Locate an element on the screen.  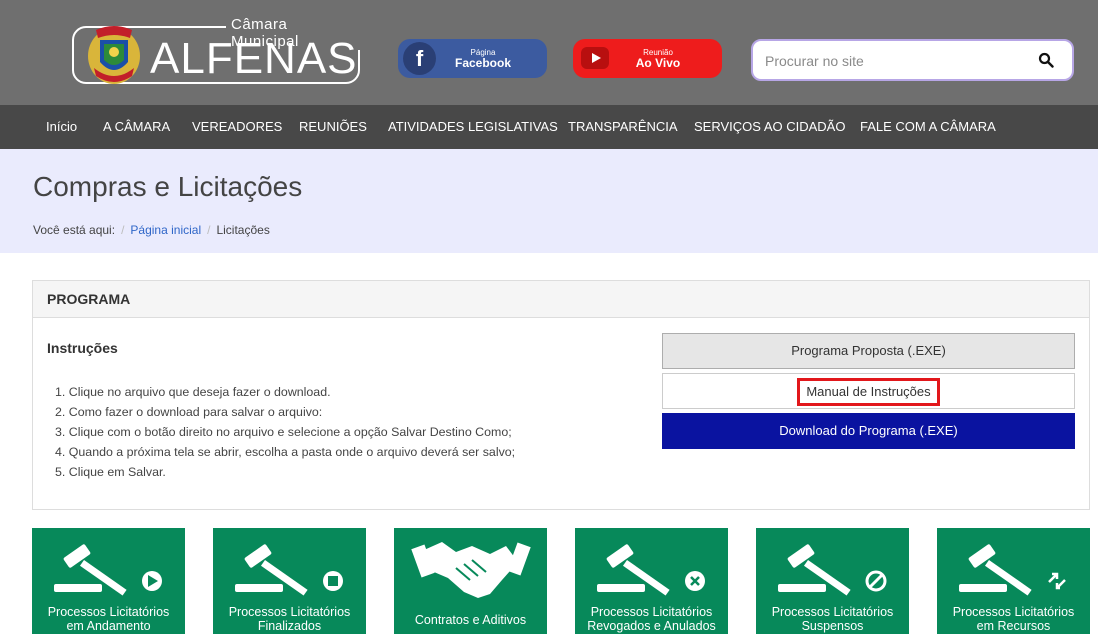
programa-proposta-button: Programa Proposta (.EXE) is located at coordinates (868, 351).